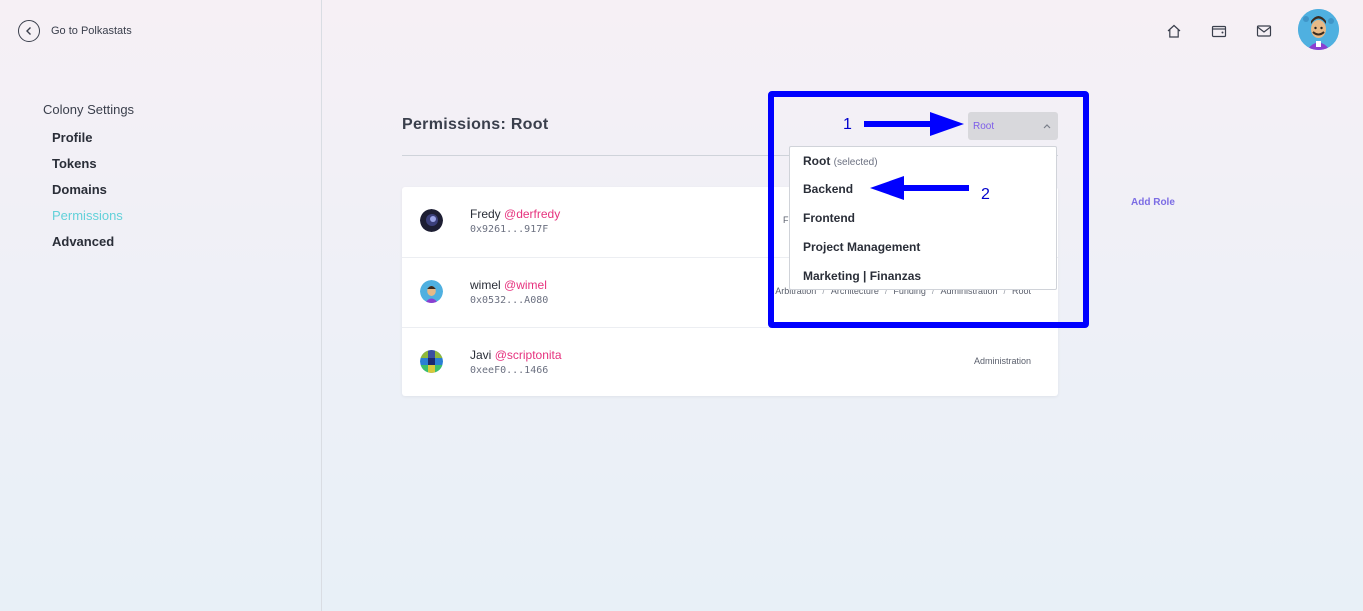 Image resolution: width=1363 pixels, height=611 pixels. I want to click on nav-item-tokens: Tokens, so click(87, 169).